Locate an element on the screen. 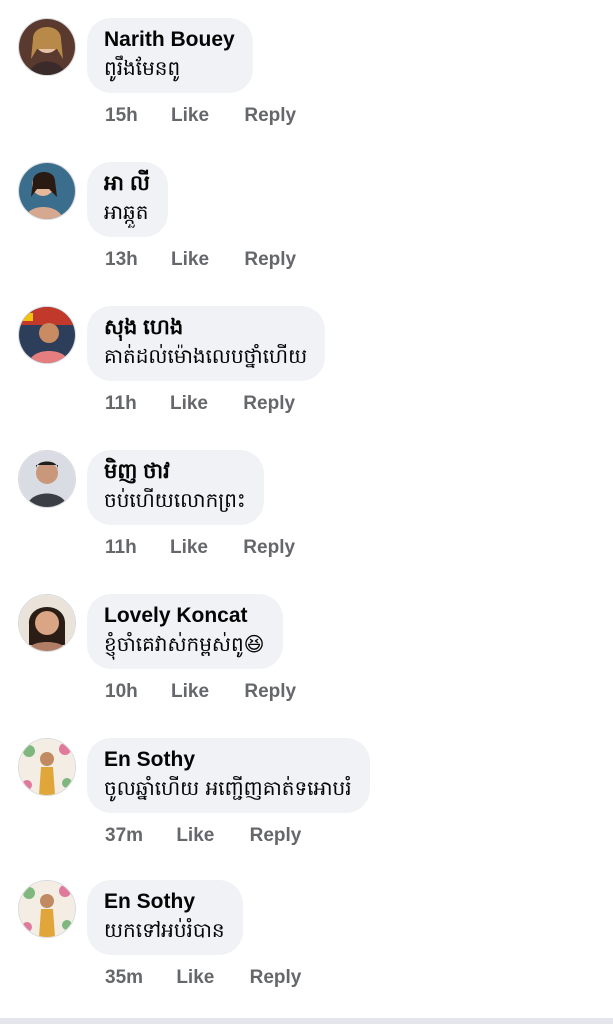 The height and width of the screenshot is (1024, 613). comment-timestamp: 35m is located at coordinates (124, 978).